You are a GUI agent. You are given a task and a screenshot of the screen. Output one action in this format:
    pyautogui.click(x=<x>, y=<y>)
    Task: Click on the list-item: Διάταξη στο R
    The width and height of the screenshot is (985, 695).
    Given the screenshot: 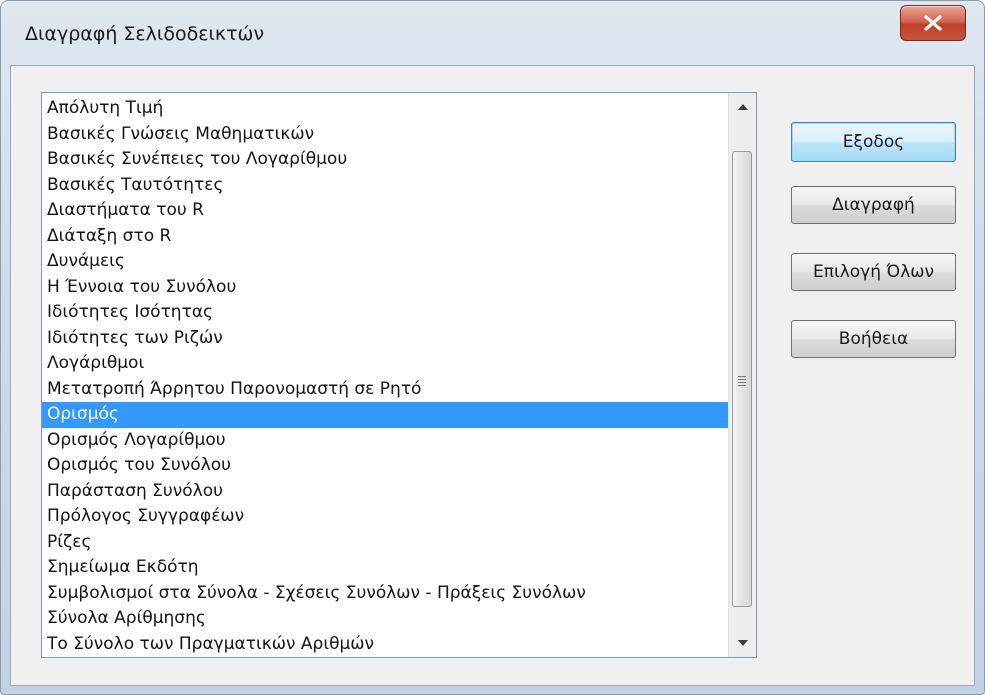 What is the action you would take?
    pyautogui.click(x=385, y=237)
    